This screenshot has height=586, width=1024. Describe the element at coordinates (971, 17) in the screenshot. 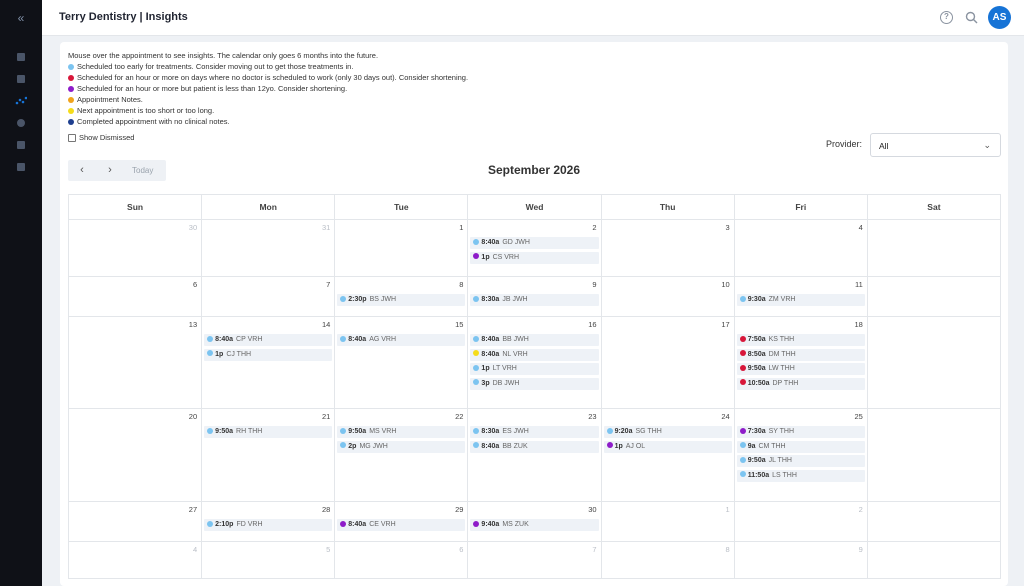

I see `search-icon` at that location.